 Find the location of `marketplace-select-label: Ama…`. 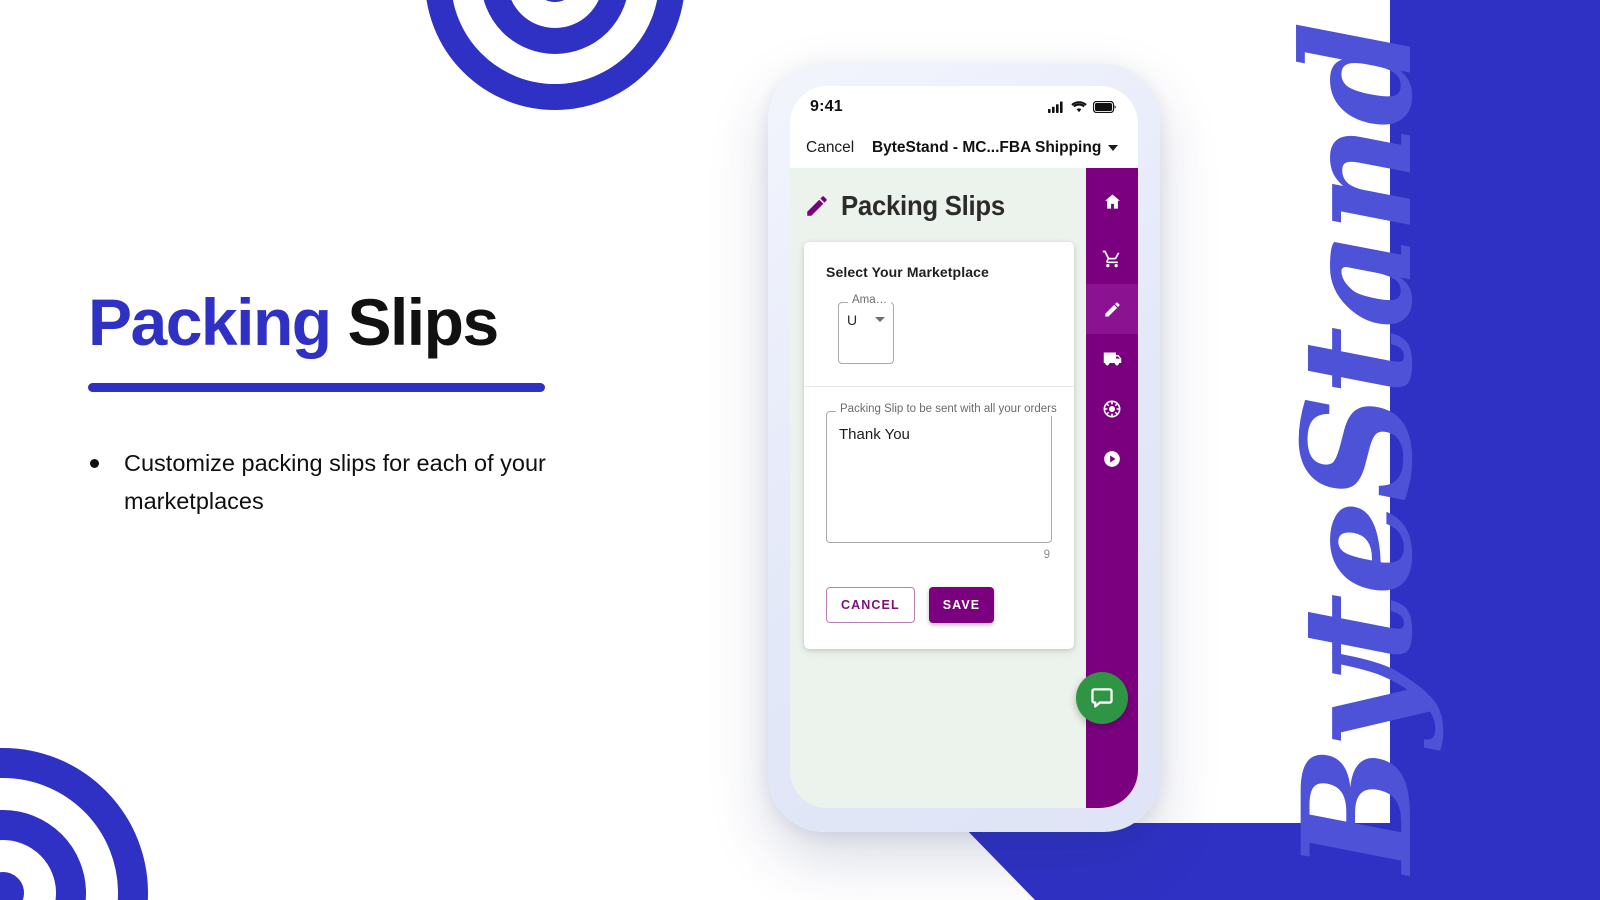

marketplace-select-label: Ama… is located at coordinates (870, 300).